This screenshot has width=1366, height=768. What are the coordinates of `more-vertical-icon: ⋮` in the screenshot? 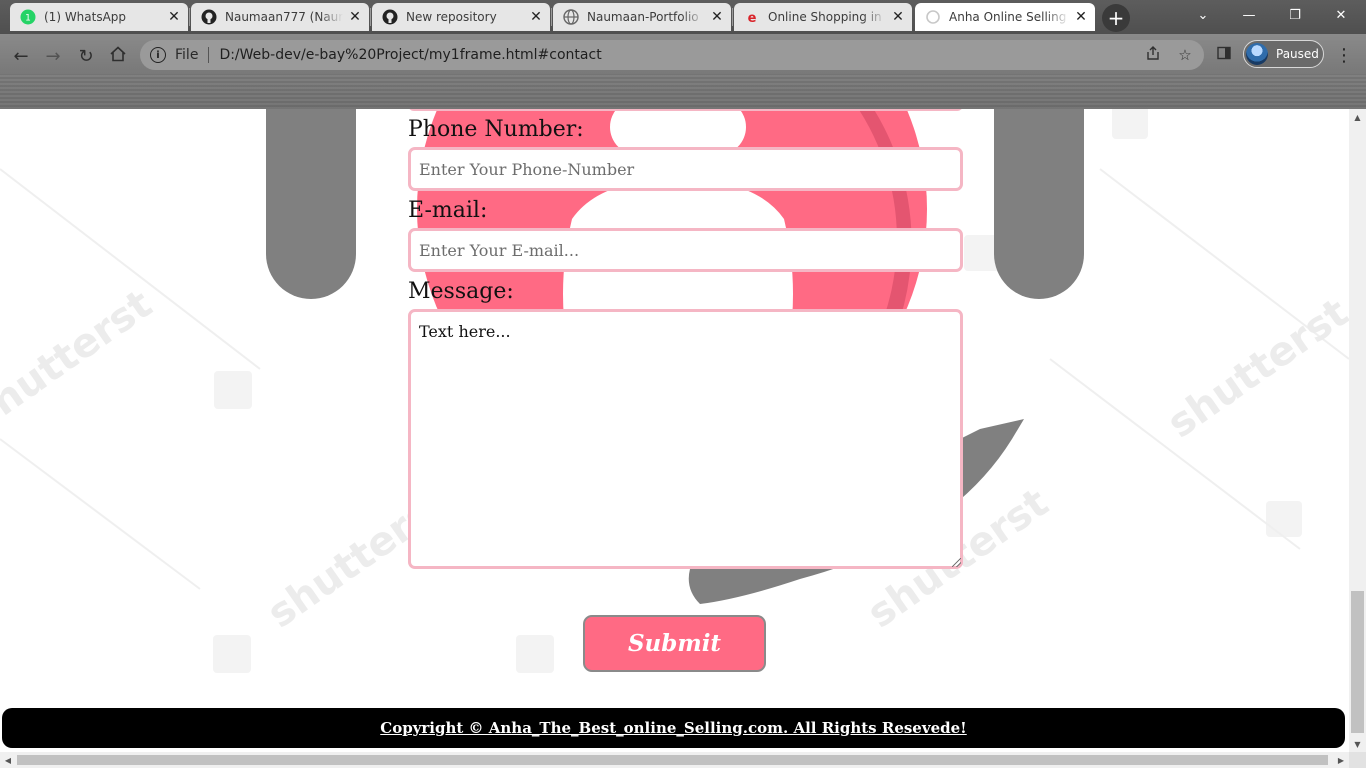 It's located at (1344, 55).